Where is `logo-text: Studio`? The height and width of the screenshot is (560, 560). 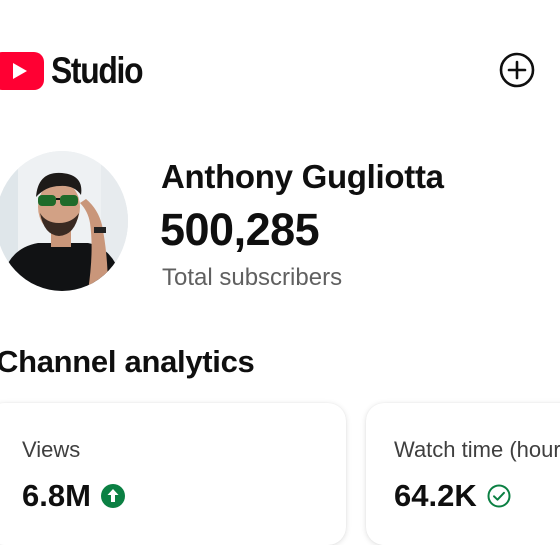
logo-text: Studio is located at coordinates (97, 70).